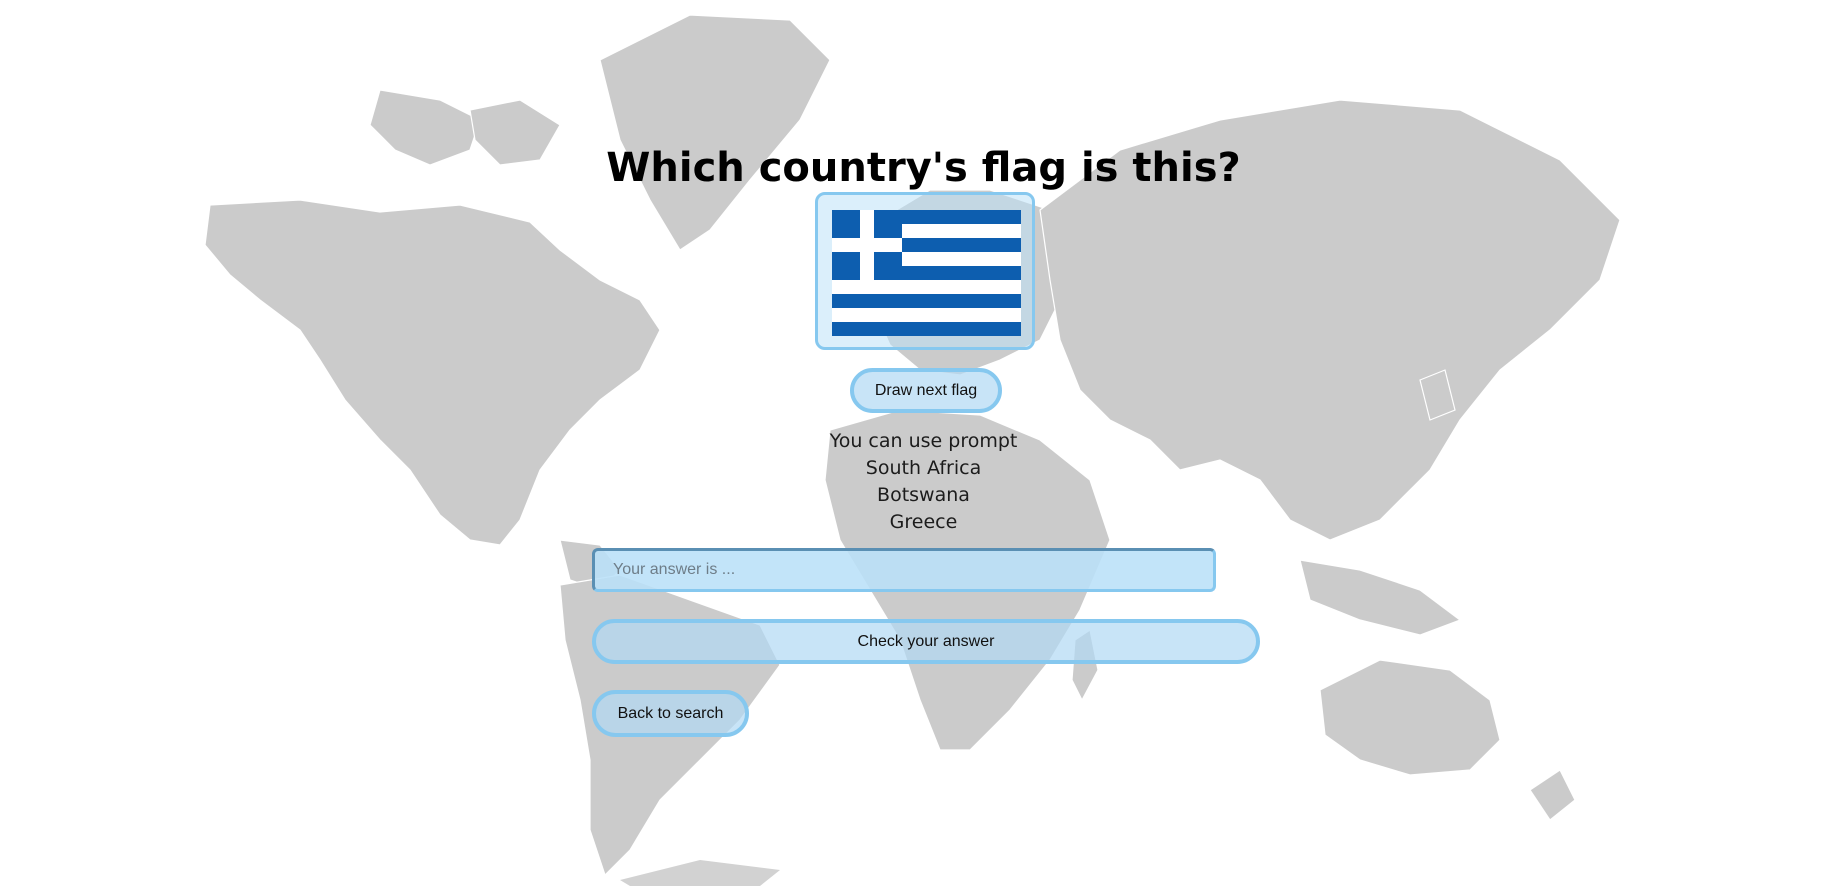  I want to click on flag-frame, so click(925, 271).